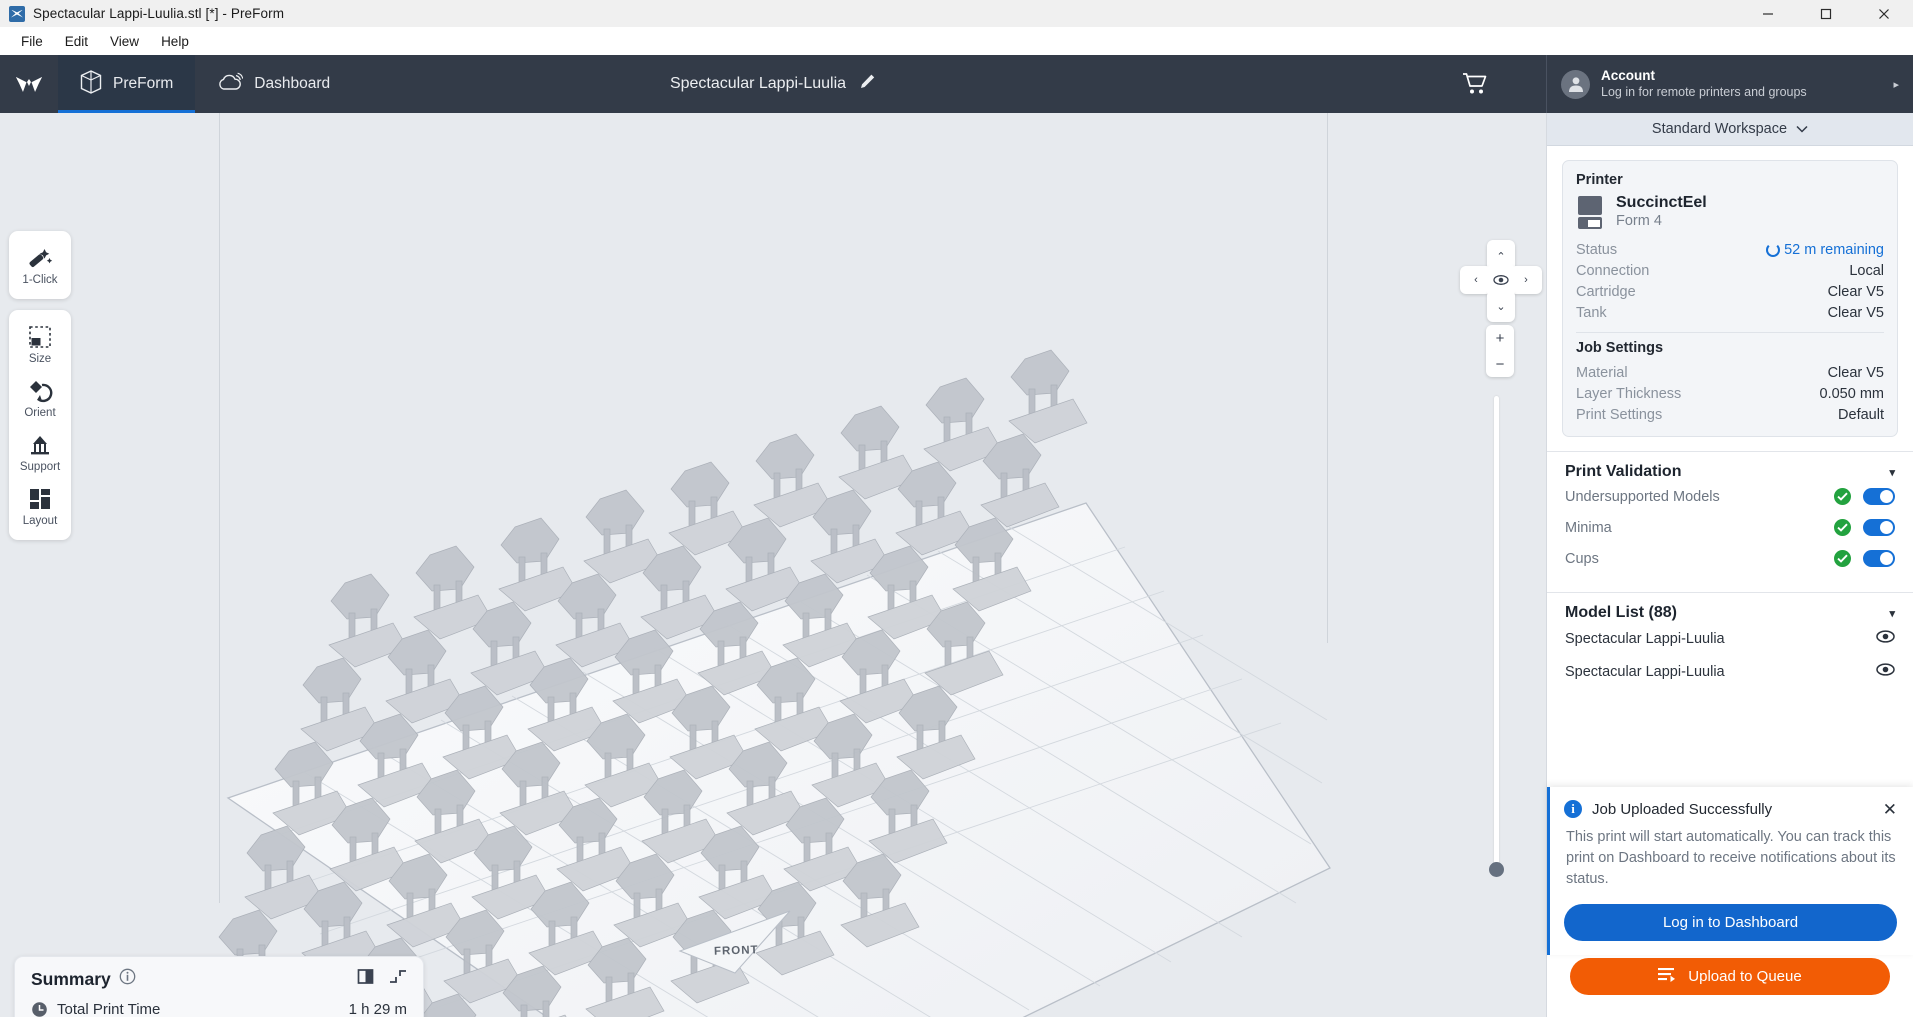 Image resolution: width=1913 pixels, height=1017 pixels. What do you see at coordinates (1591, 312) in the screenshot?
I see `printer-tank-key: Tank` at bounding box center [1591, 312].